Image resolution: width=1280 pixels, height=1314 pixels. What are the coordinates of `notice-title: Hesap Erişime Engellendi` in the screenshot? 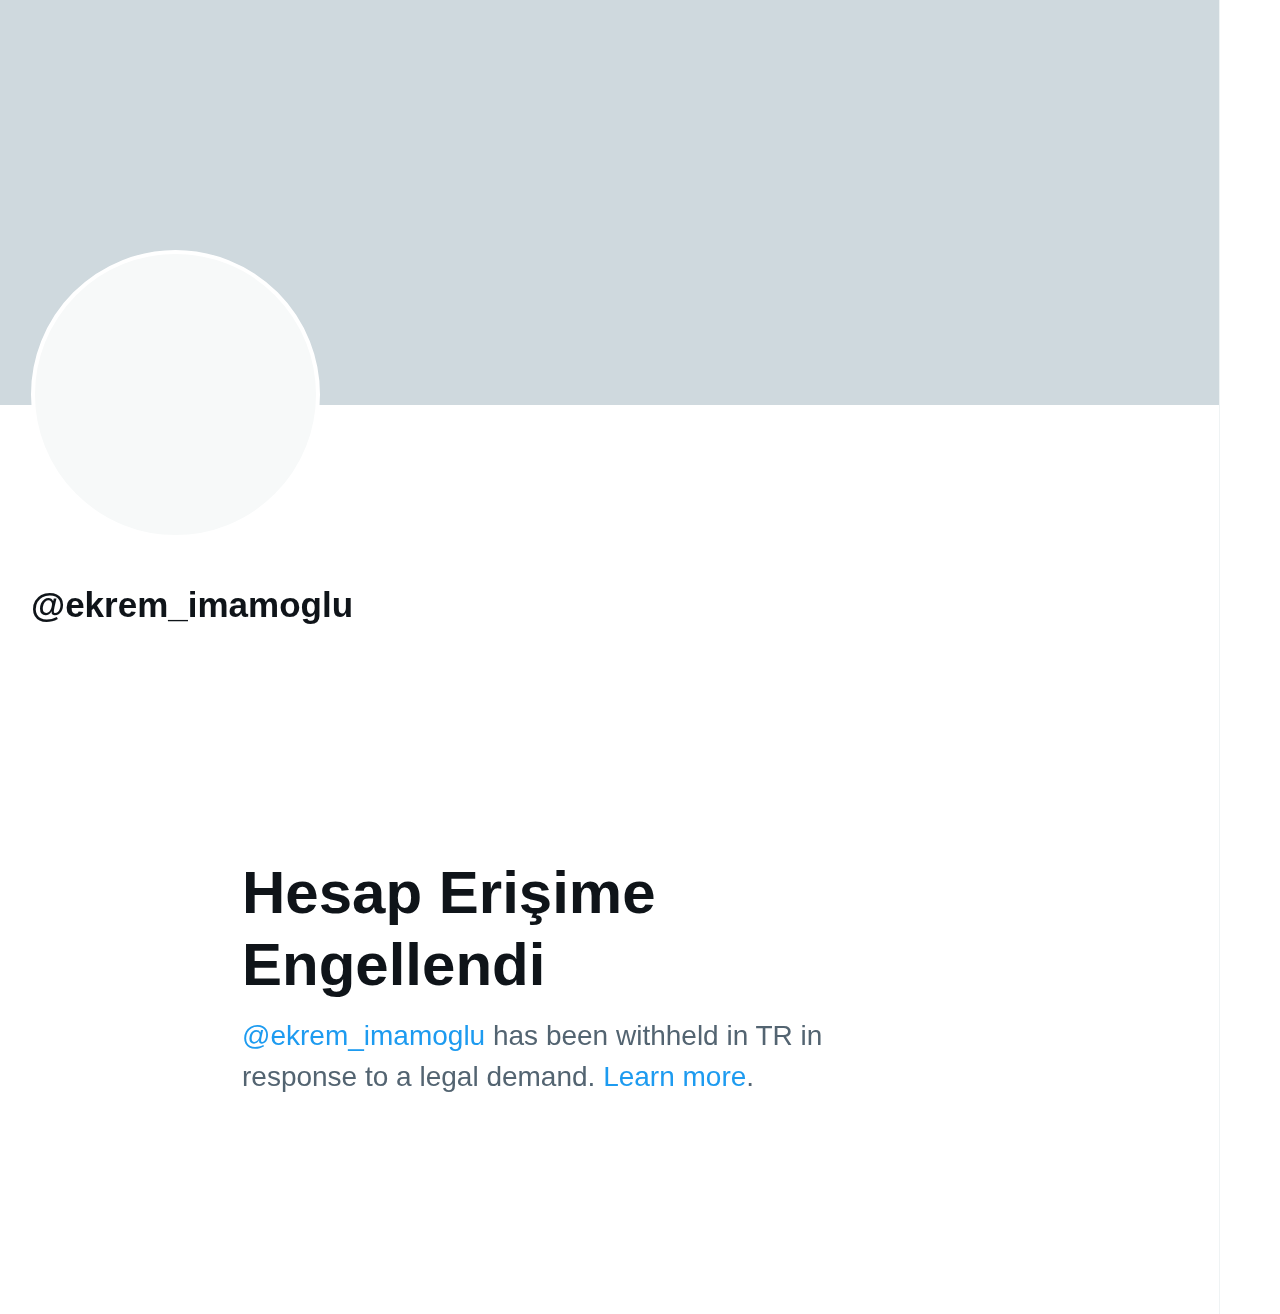 It's located at (449, 929).